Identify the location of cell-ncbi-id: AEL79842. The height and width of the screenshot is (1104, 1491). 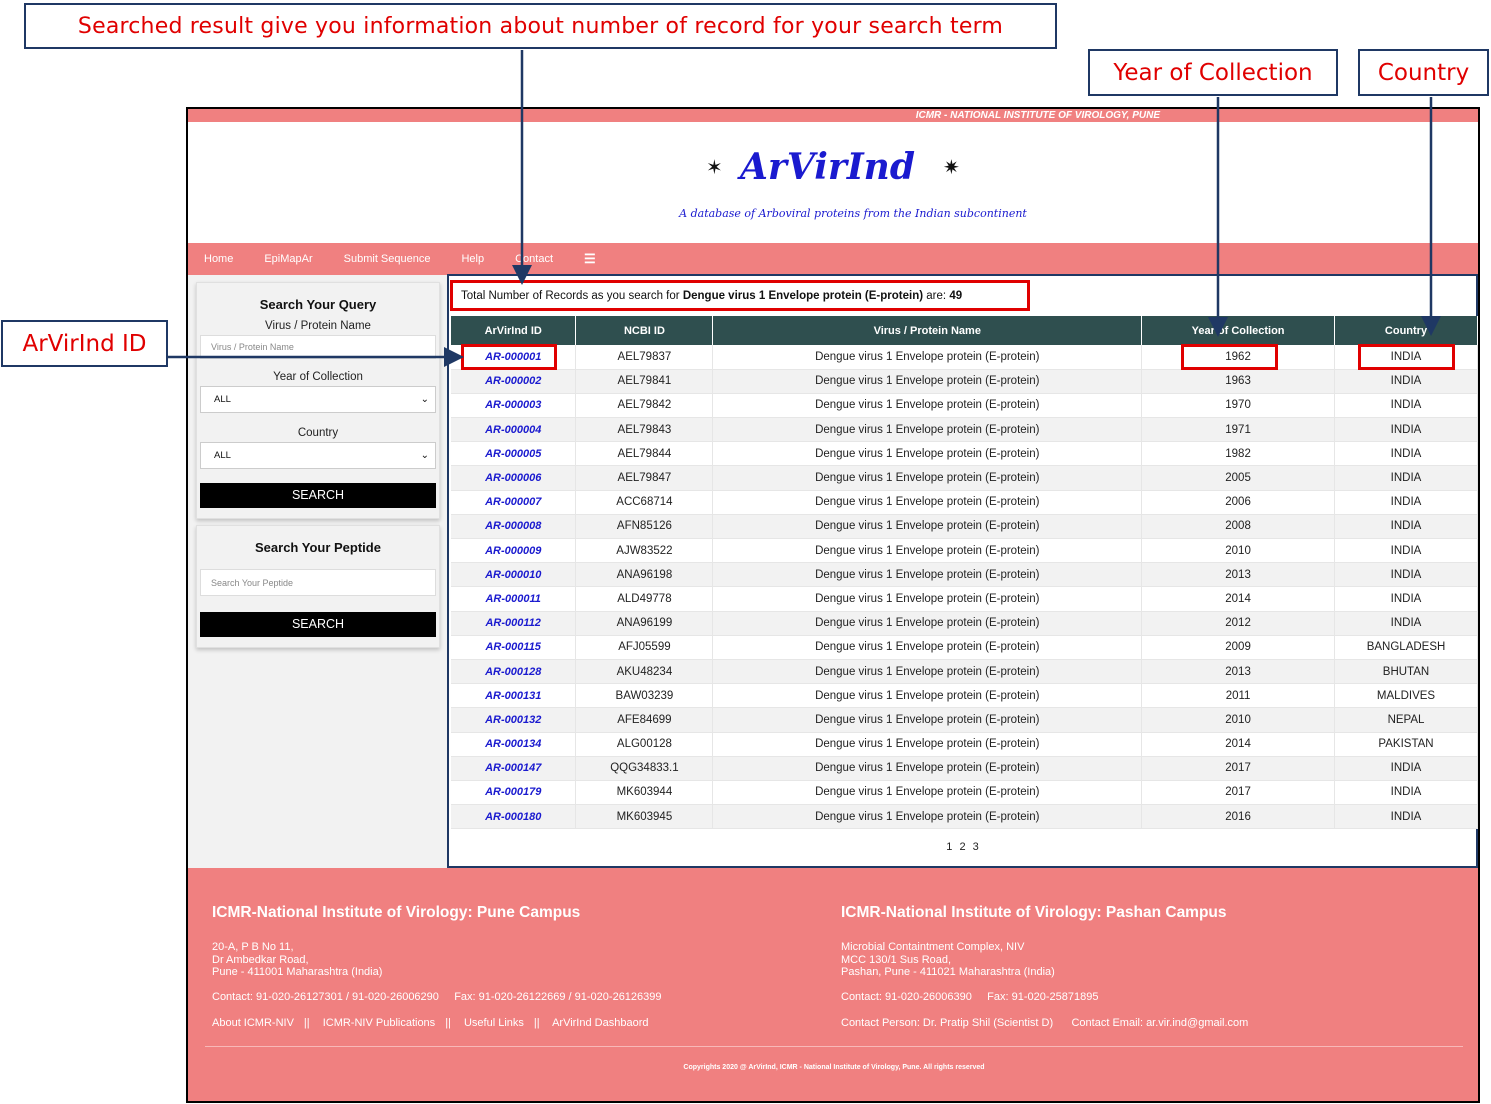
(644, 406).